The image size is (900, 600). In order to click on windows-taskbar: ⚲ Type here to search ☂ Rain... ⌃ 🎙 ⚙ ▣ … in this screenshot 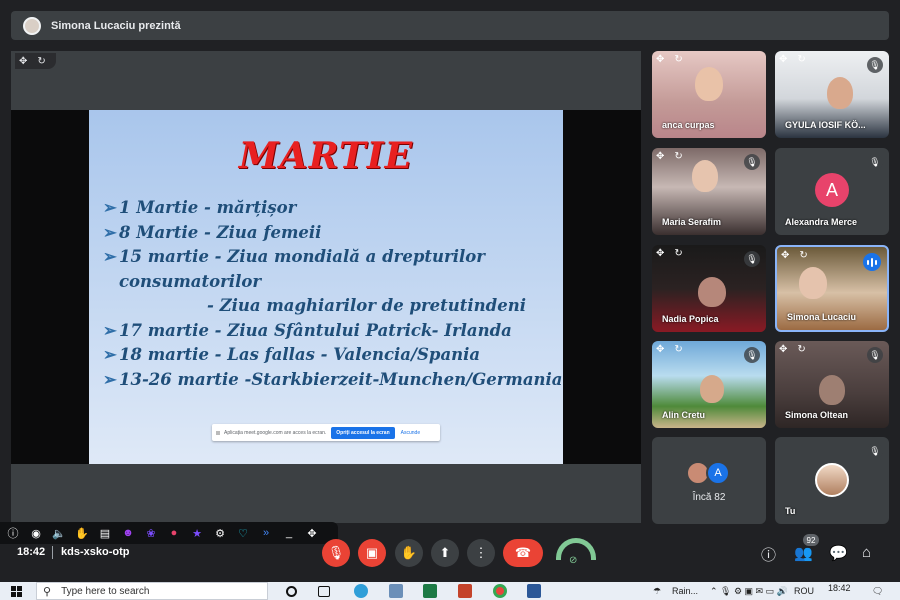, I will do `click(450, 591)`.